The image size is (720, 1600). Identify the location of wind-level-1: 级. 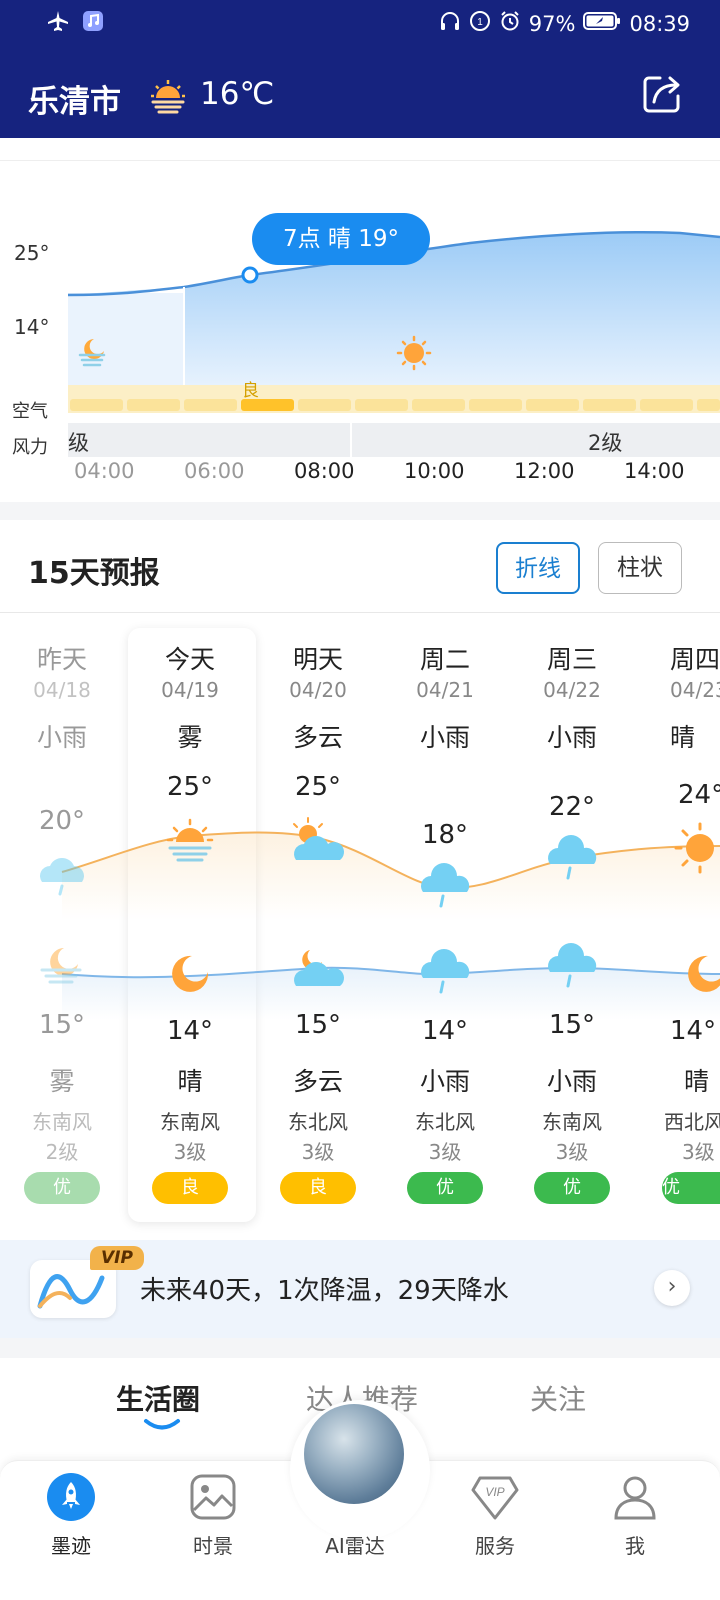
(78, 443).